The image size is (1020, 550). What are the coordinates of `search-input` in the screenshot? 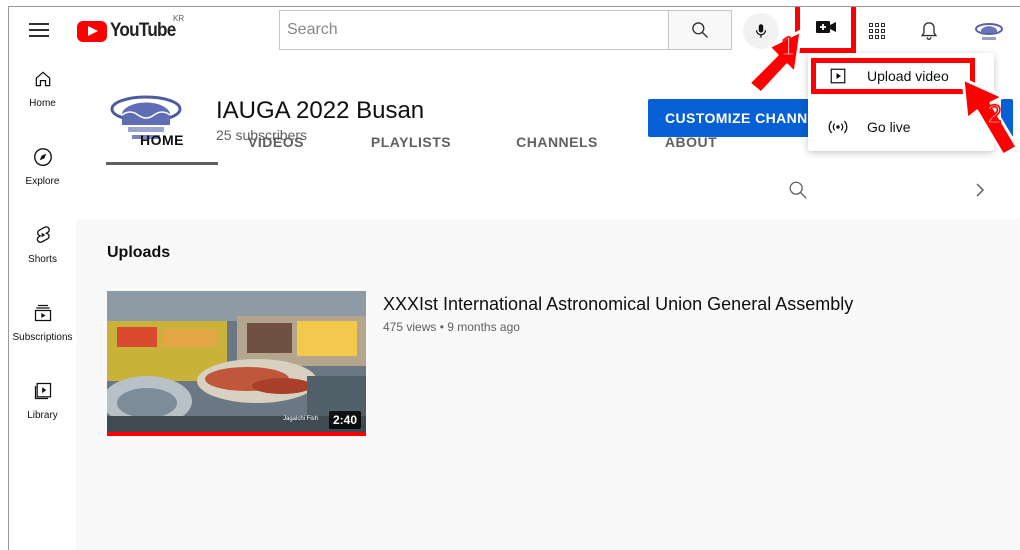 It's located at (477, 30).